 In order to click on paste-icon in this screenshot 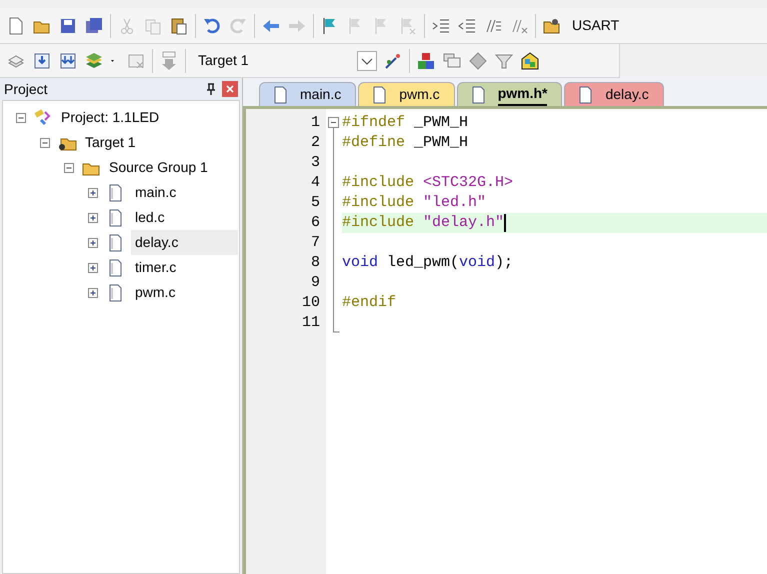, I will do `click(179, 26)`.